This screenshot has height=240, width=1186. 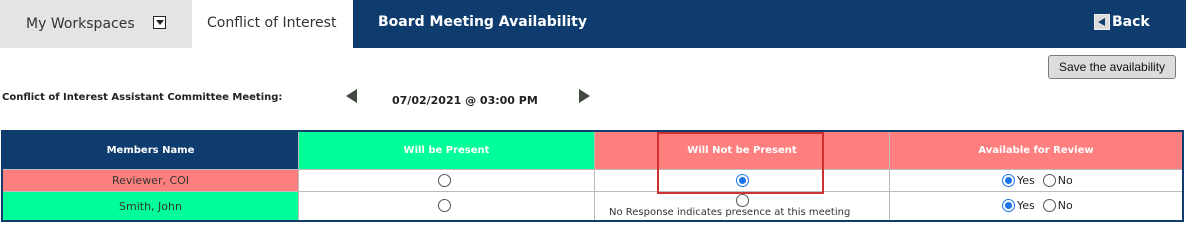 I want to click on back-button: Back, so click(x=1122, y=22).